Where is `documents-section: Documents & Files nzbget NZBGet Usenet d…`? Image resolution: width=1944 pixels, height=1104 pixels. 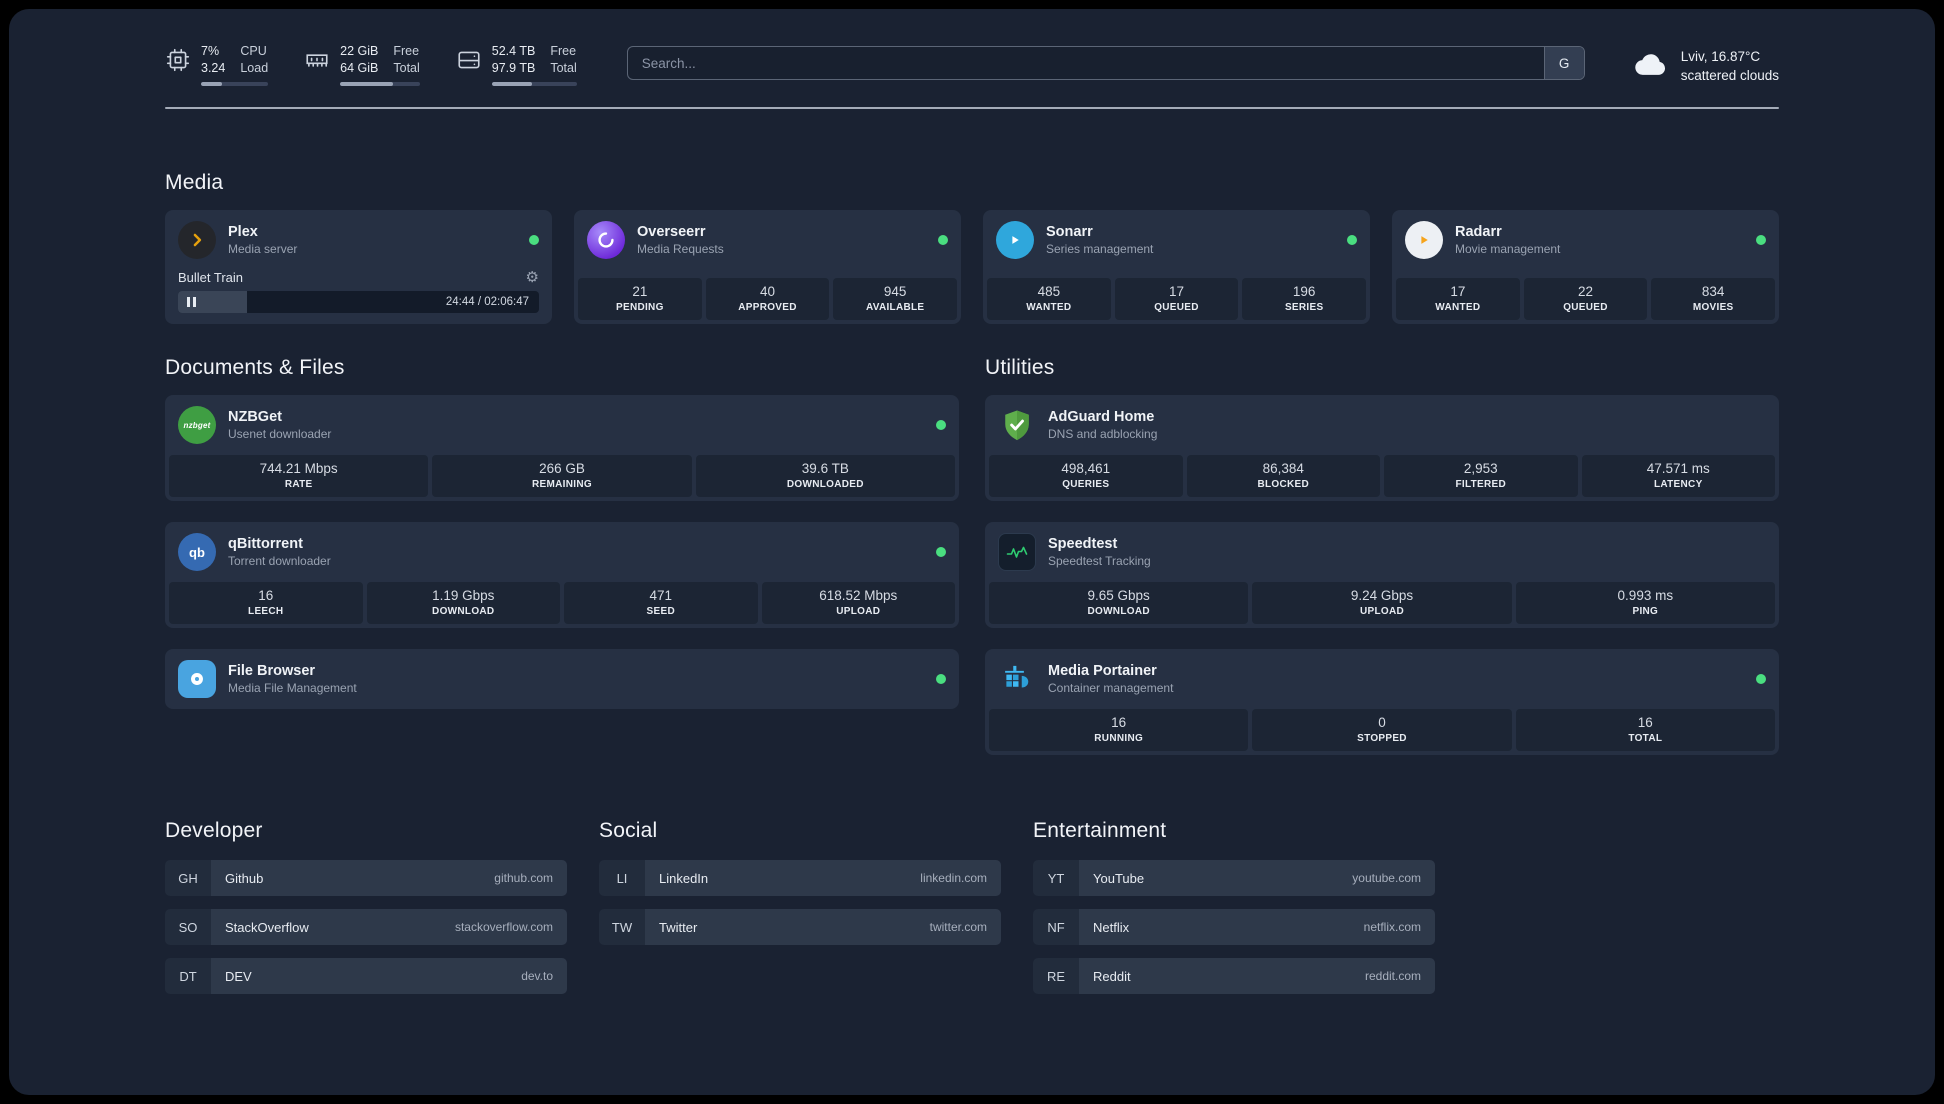
documents-section: Documents & Files nzbget NZBGet Usenet d… is located at coordinates (562, 555).